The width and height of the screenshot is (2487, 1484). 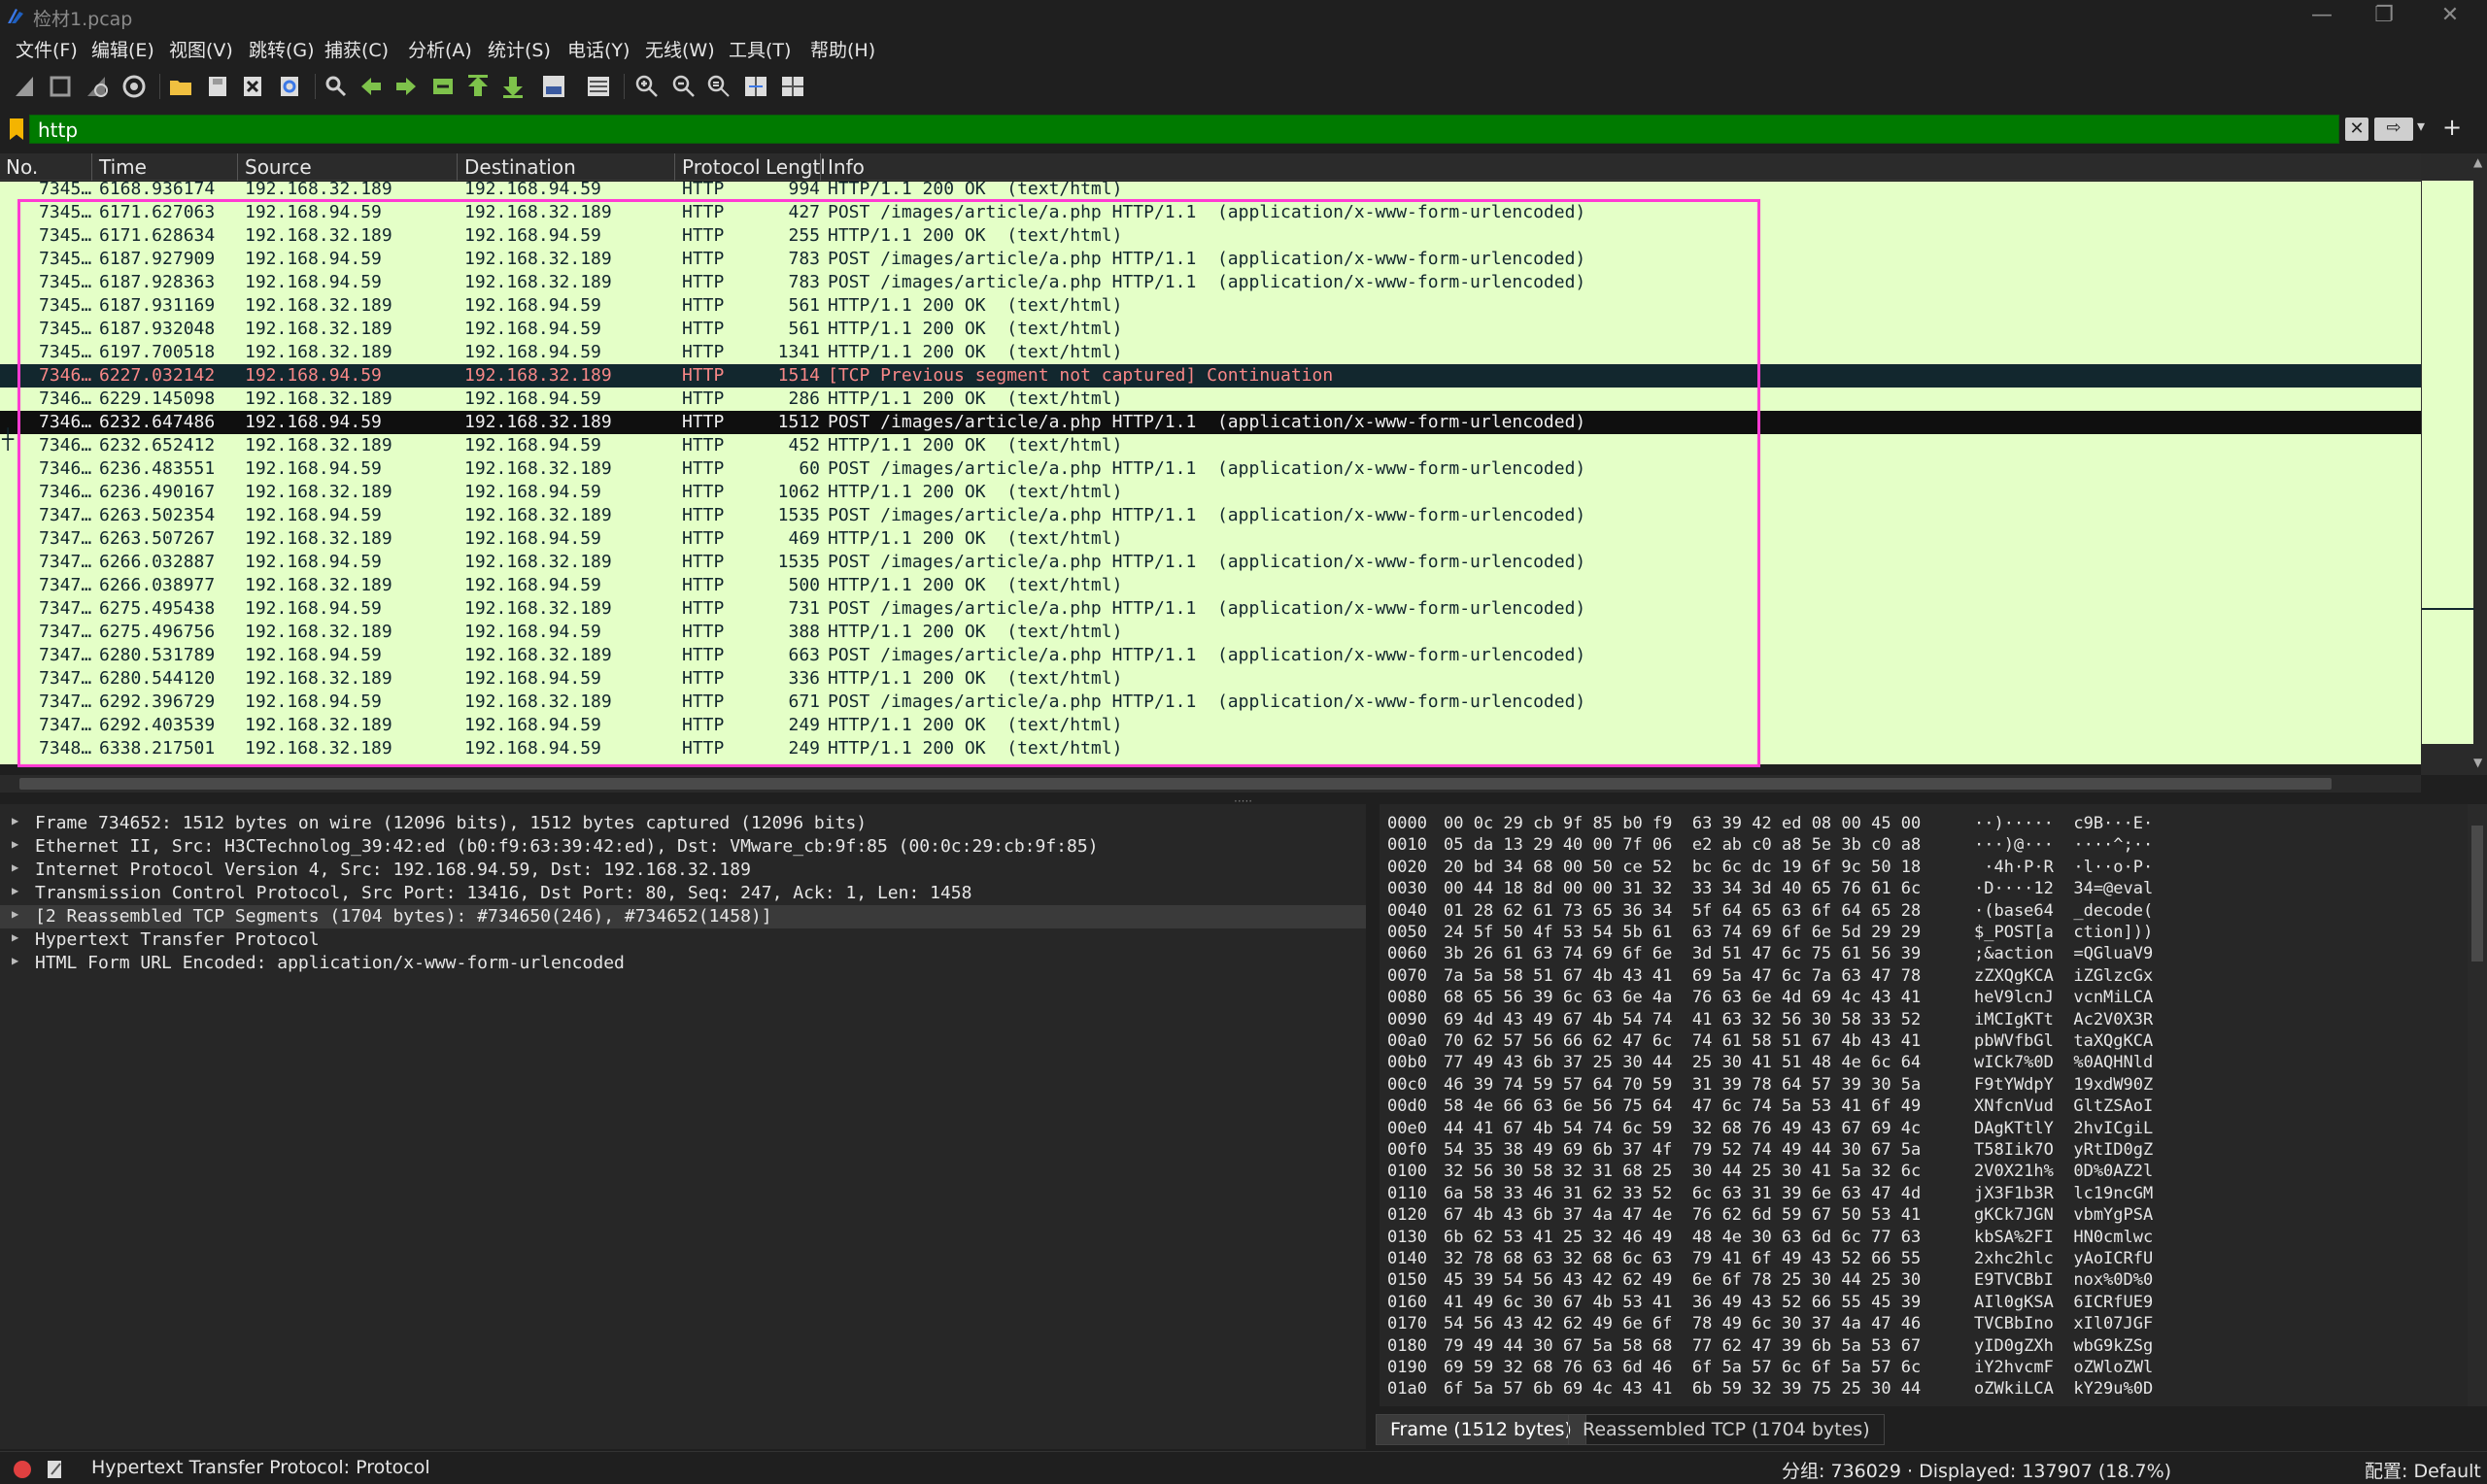 What do you see at coordinates (683, 940) in the screenshot?
I see `detail-tree-item: ▶ Hypertext Transfer Protocol` at bounding box center [683, 940].